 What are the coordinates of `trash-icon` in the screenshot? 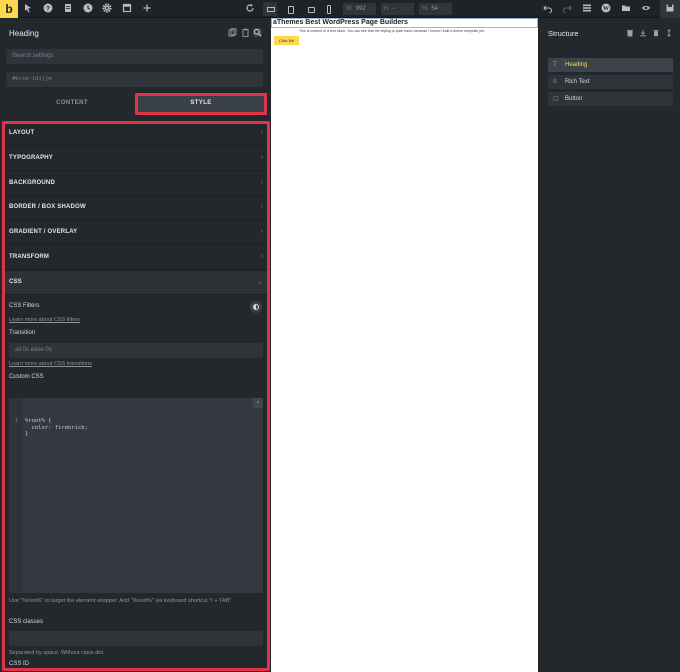 It's located at (630, 33).